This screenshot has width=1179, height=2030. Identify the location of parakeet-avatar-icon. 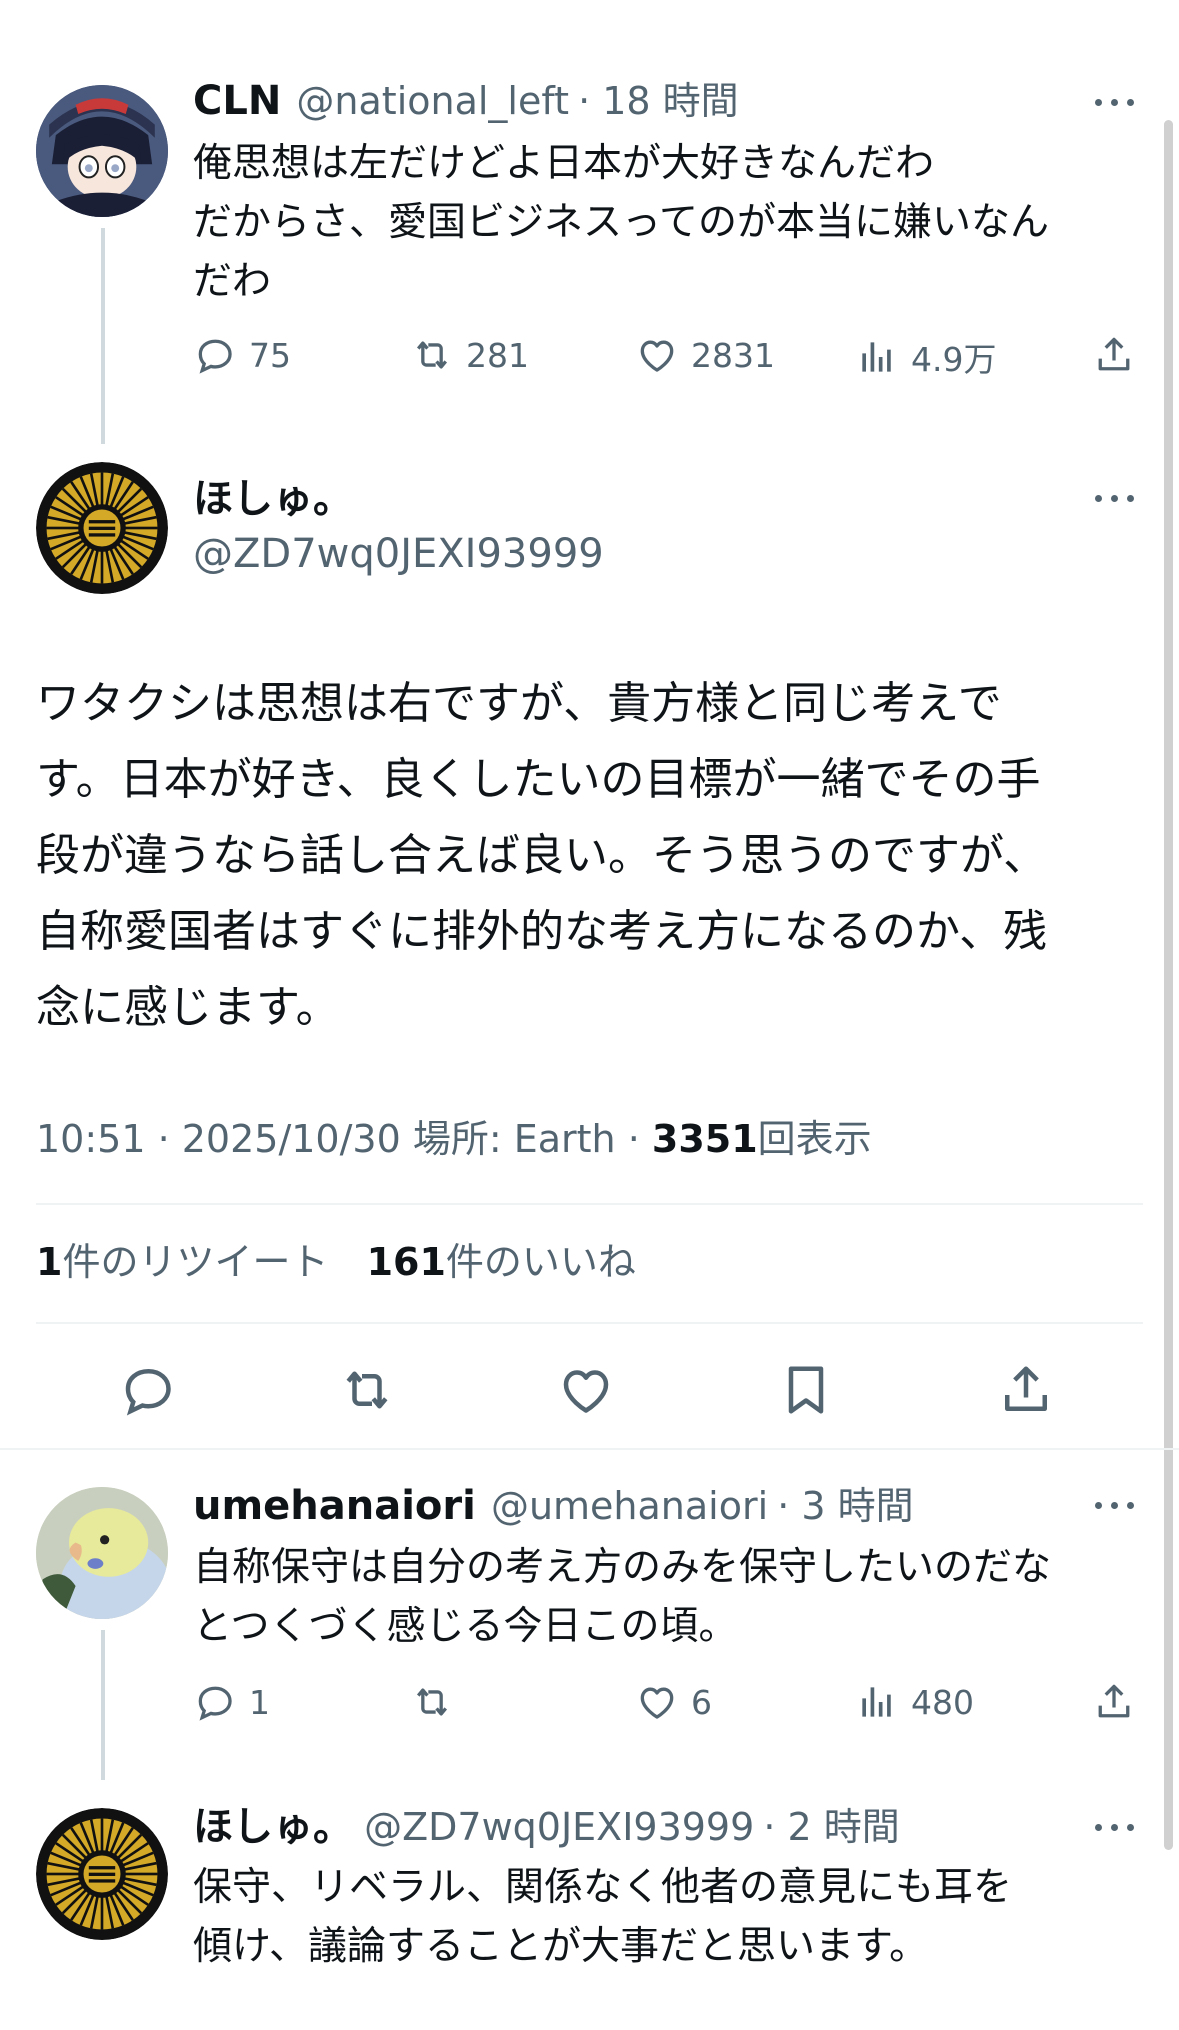
(102, 1553).